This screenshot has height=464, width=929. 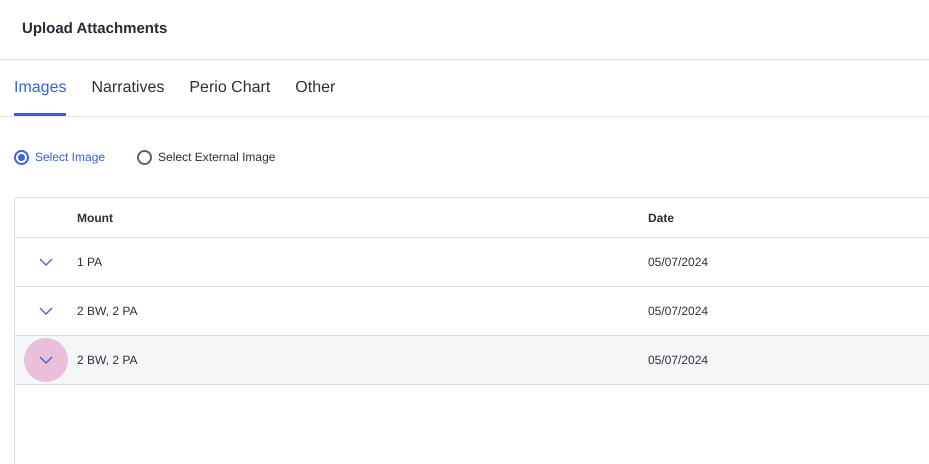 What do you see at coordinates (661, 218) in the screenshot?
I see `column-header: Date` at bounding box center [661, 218].